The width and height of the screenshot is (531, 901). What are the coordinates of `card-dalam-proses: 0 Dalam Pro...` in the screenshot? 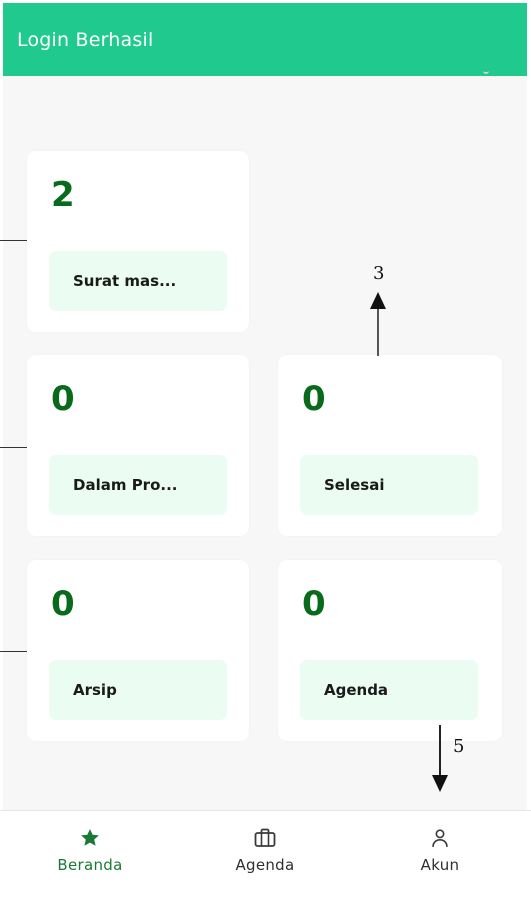 It's located at (138, 445).